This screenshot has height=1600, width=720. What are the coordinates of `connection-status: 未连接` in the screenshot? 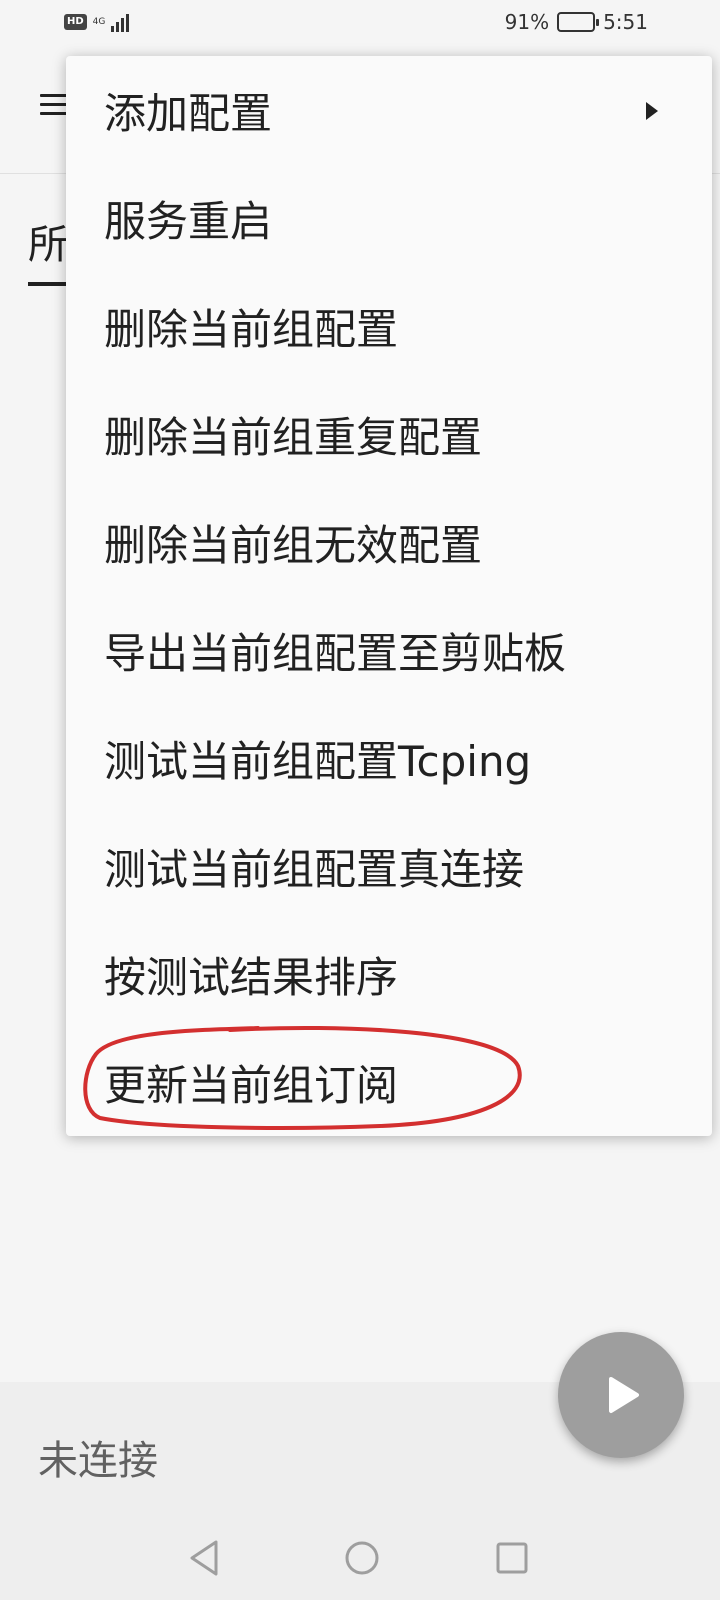 It's located at (98, 1461).